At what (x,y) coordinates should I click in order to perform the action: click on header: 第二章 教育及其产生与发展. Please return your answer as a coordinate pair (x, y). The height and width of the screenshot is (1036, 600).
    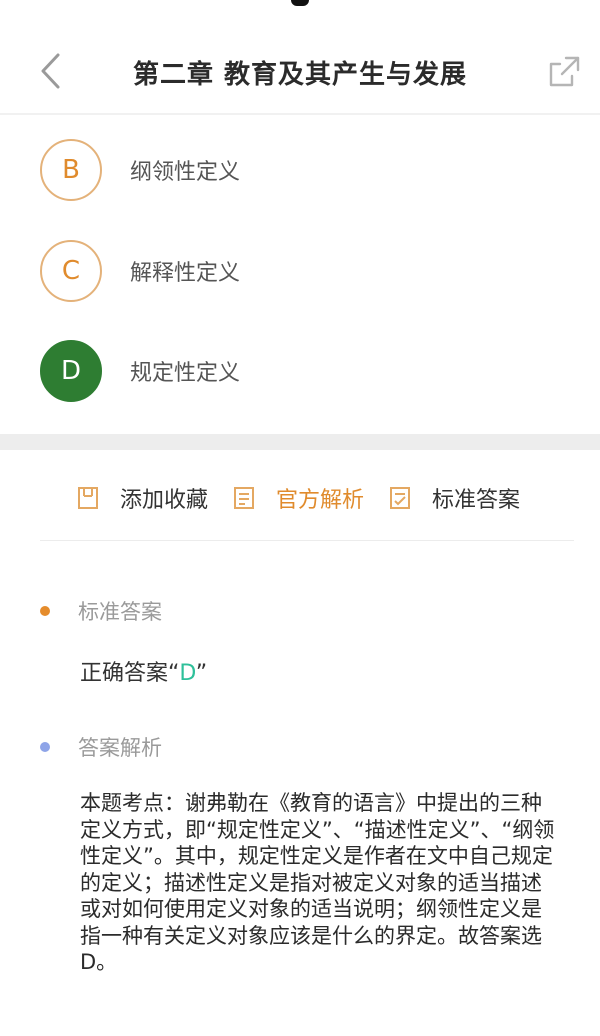
    Looking at the image, I should click on (300, 71).